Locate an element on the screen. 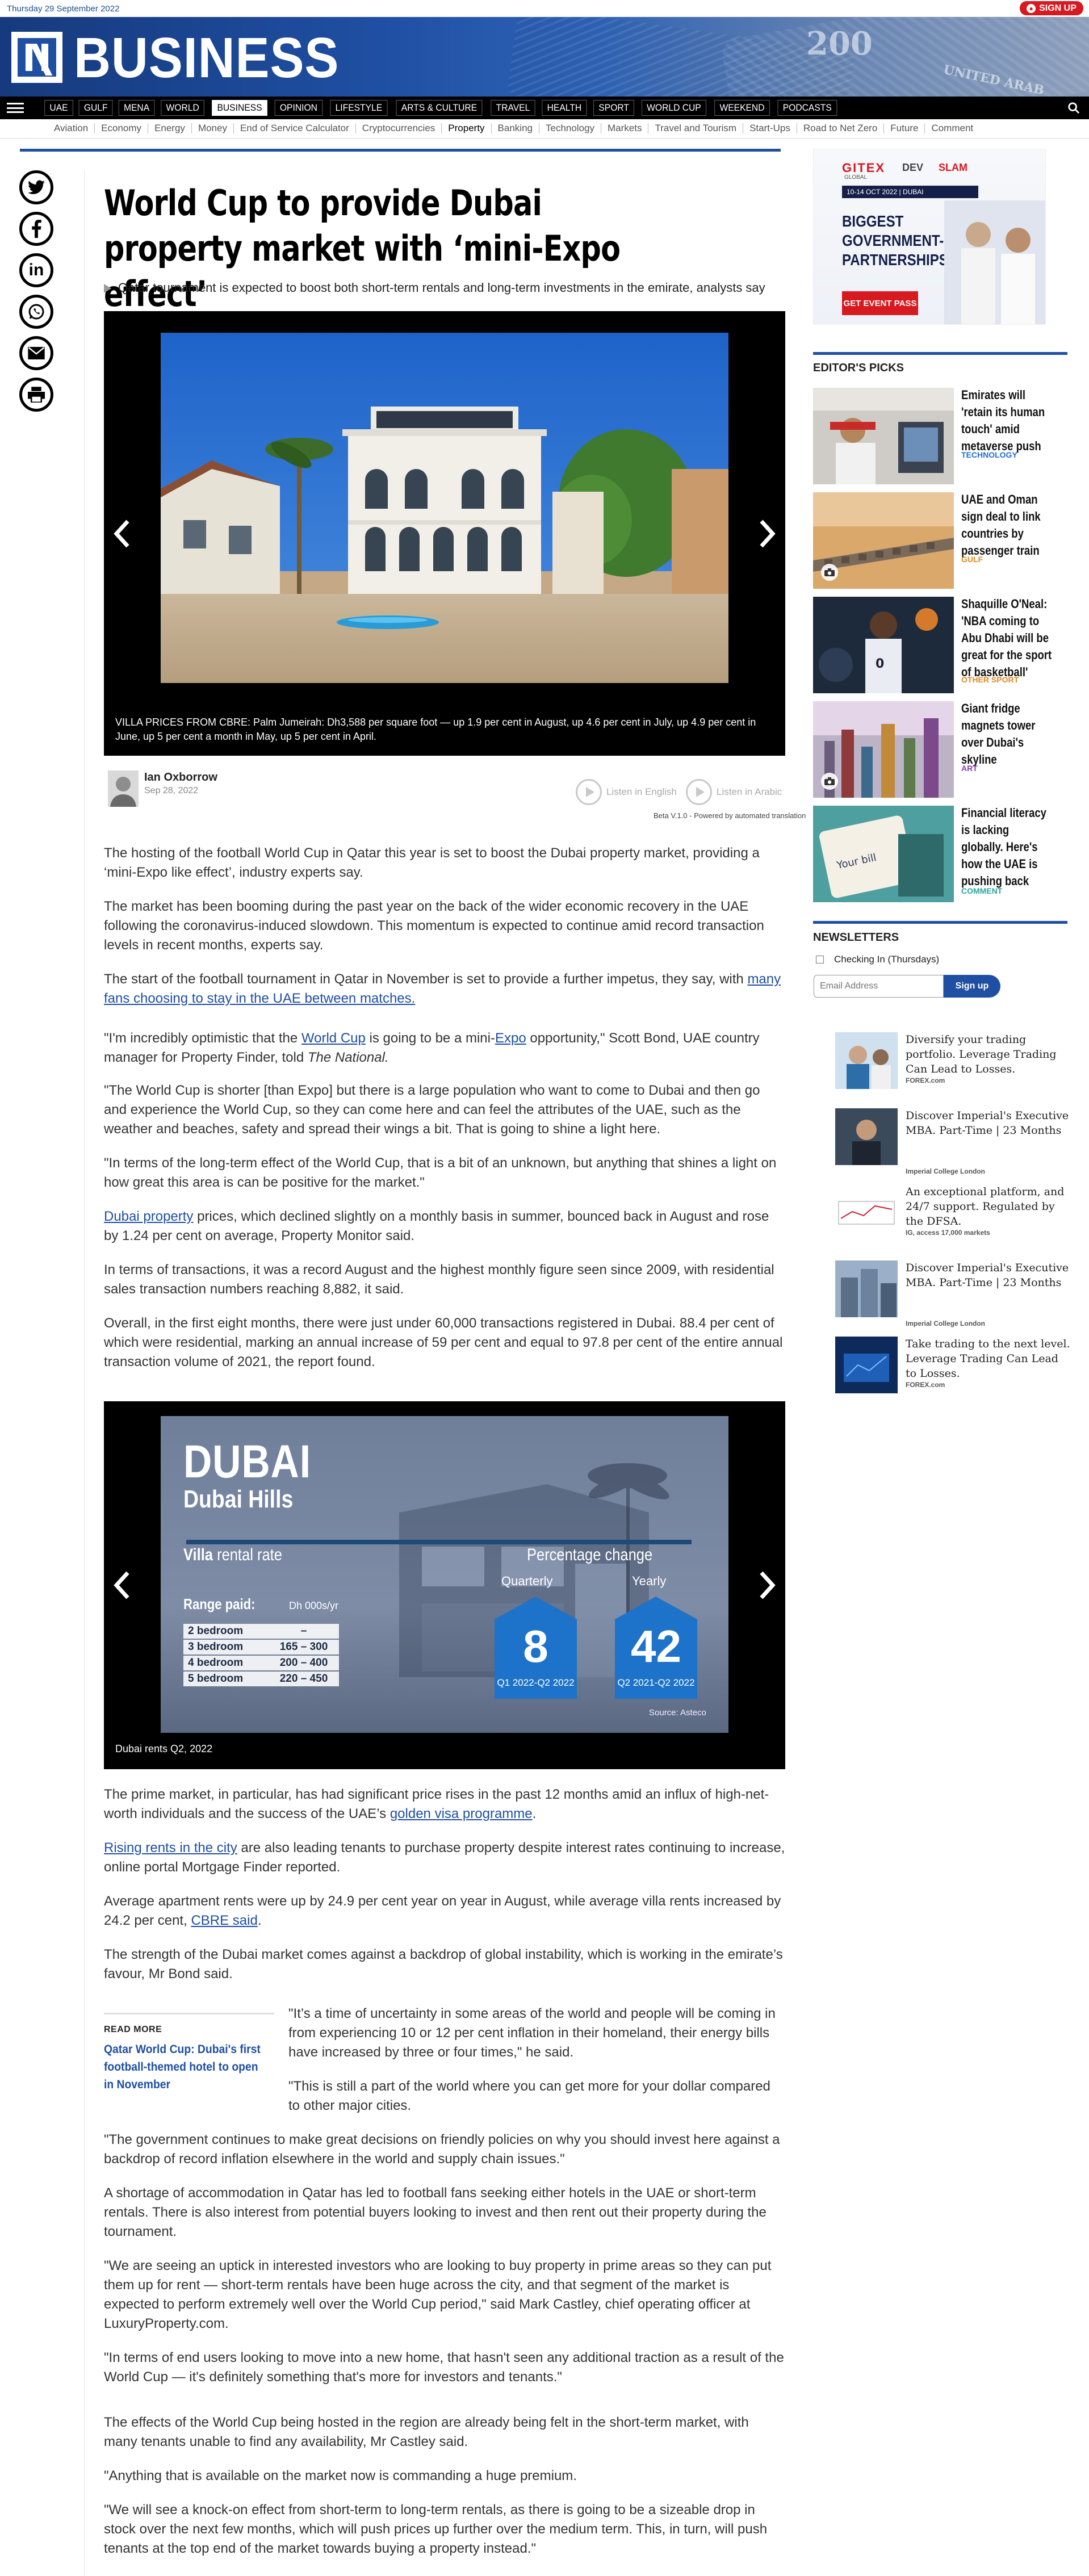 The width and height of the screenshot is (1089, 2576). editors-pick-thumbnail: 0 is located at coordinates (883, 645).